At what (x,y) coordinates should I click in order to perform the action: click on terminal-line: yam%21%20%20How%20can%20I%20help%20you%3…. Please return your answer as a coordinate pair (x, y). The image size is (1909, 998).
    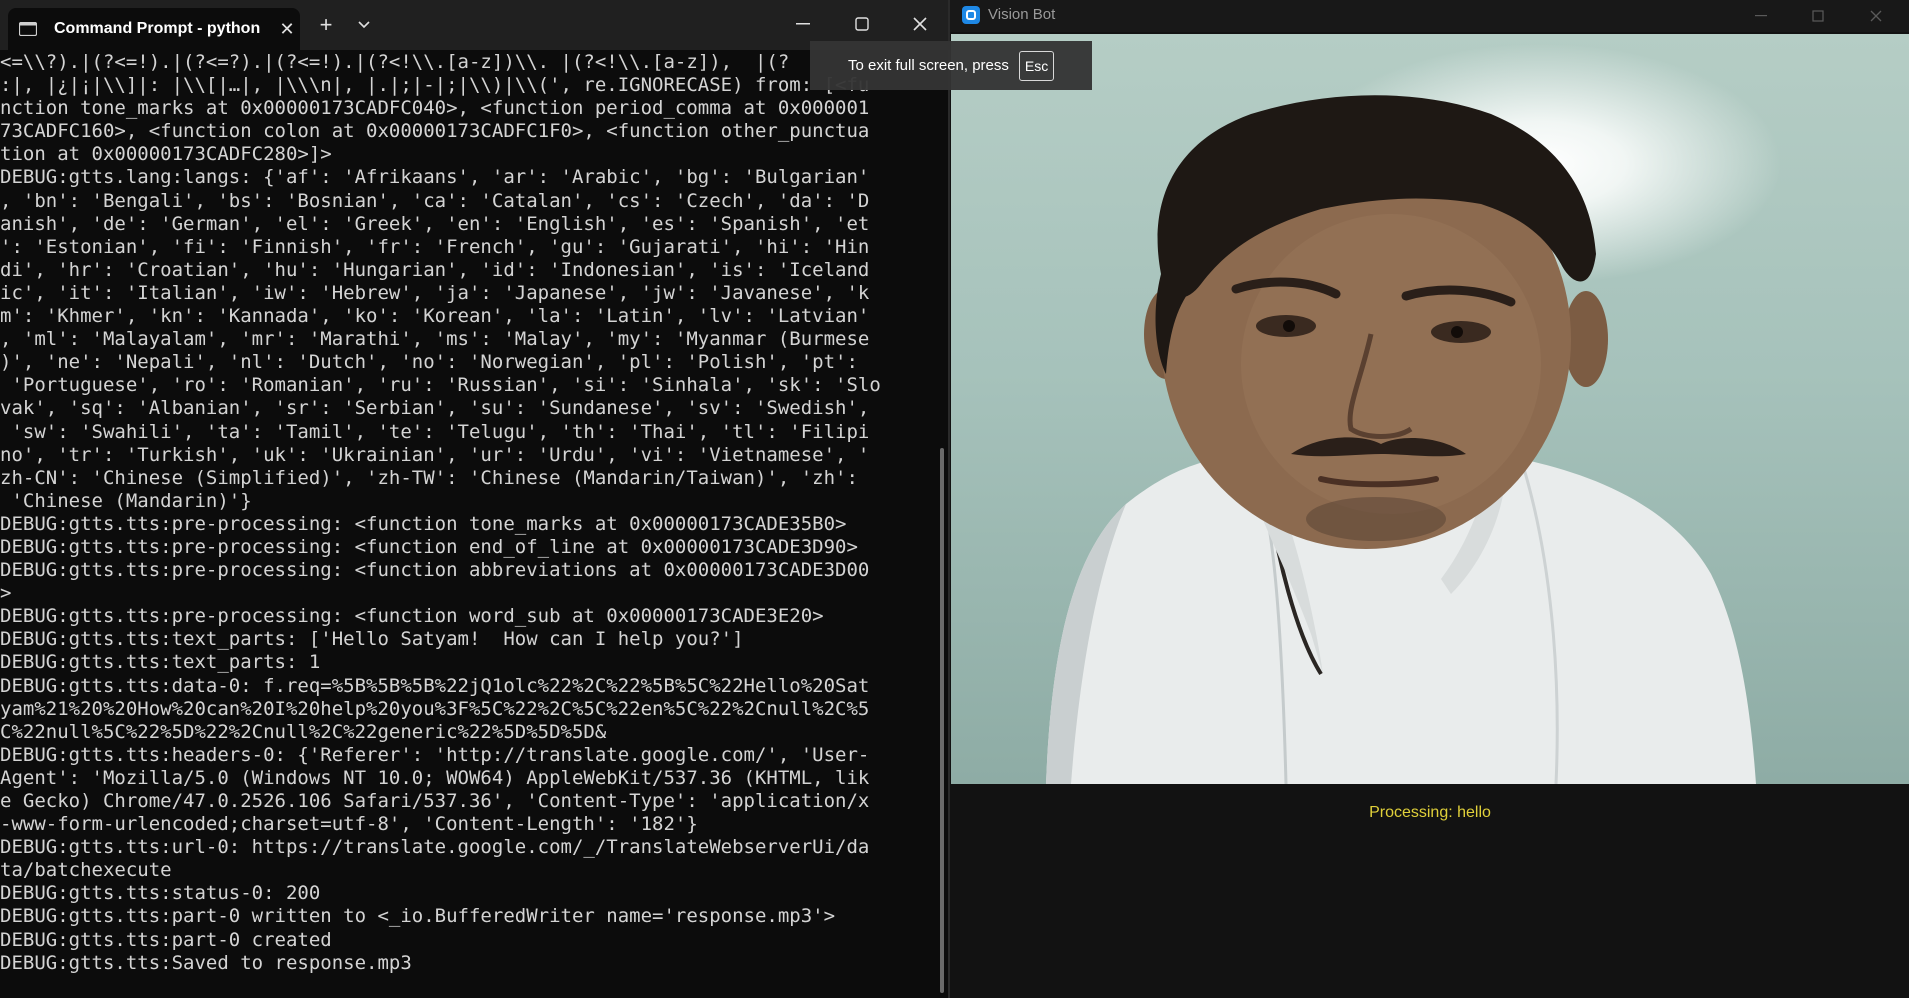
    Looking at the image, I should click on (435, 708).